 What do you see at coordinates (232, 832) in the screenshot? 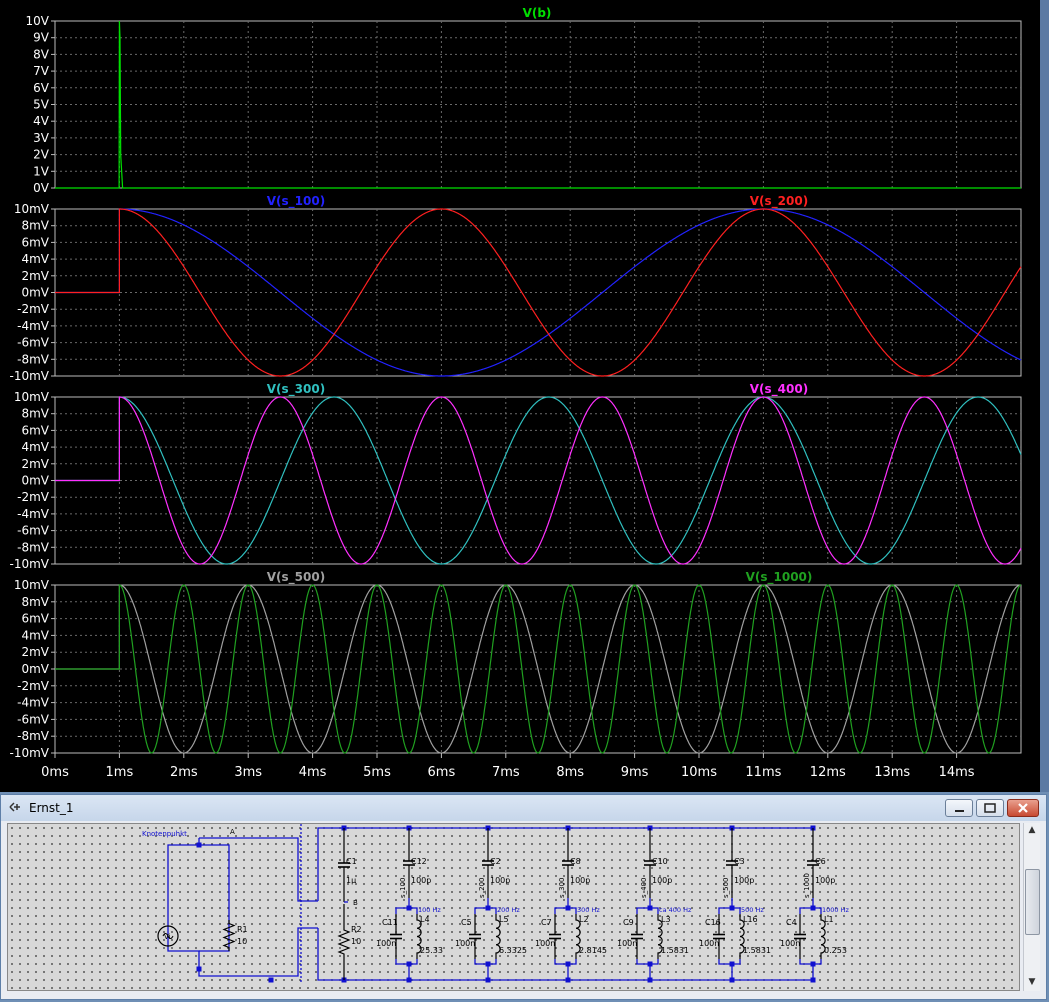
I see `schematic-label: A` at bounding box center [232, 832].